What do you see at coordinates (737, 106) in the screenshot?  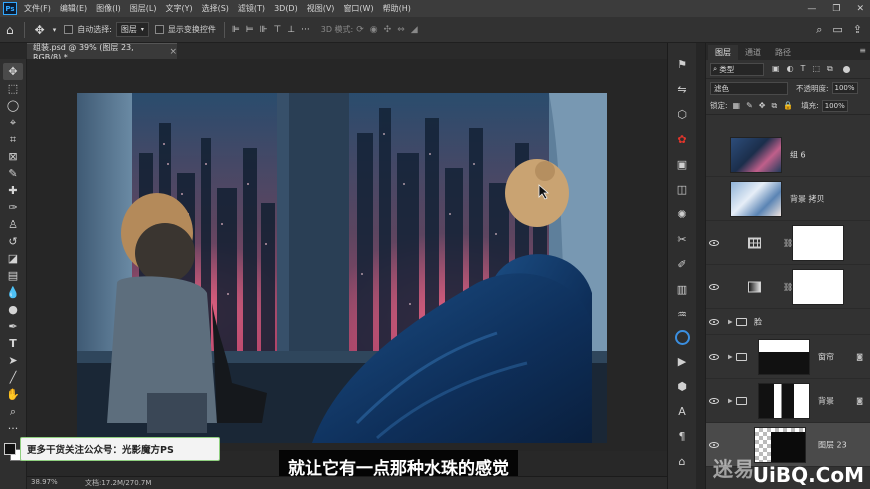 I see `lock-transparency-icon: ▦` at bounding box center [737, 106].